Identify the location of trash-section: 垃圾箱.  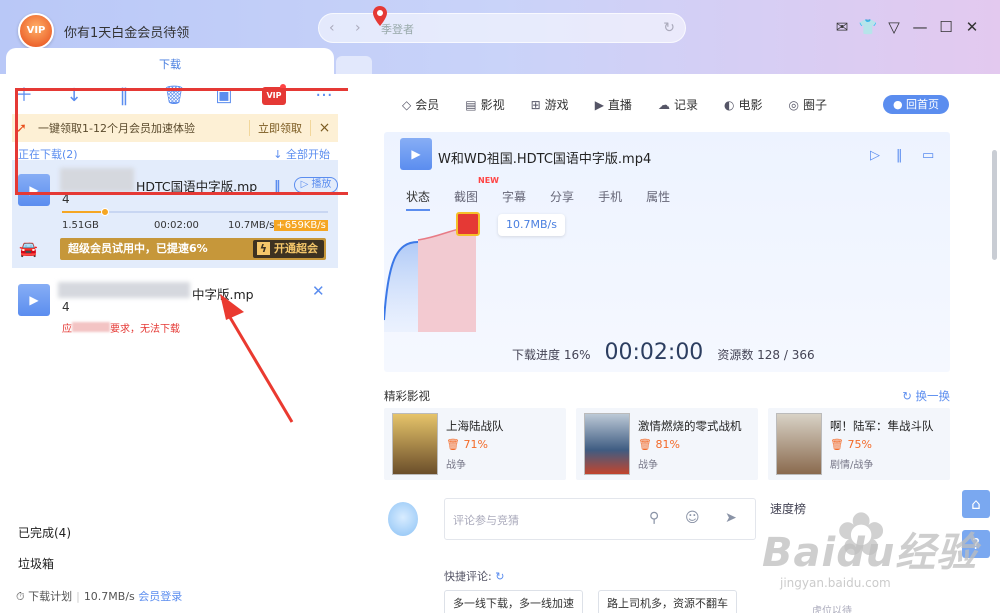
(36, 563).